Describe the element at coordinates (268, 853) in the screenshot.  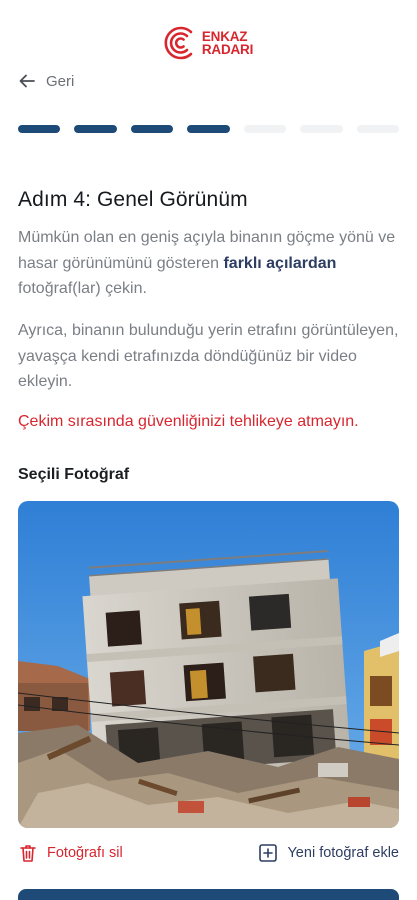
I see `add-square-icon` at that location.